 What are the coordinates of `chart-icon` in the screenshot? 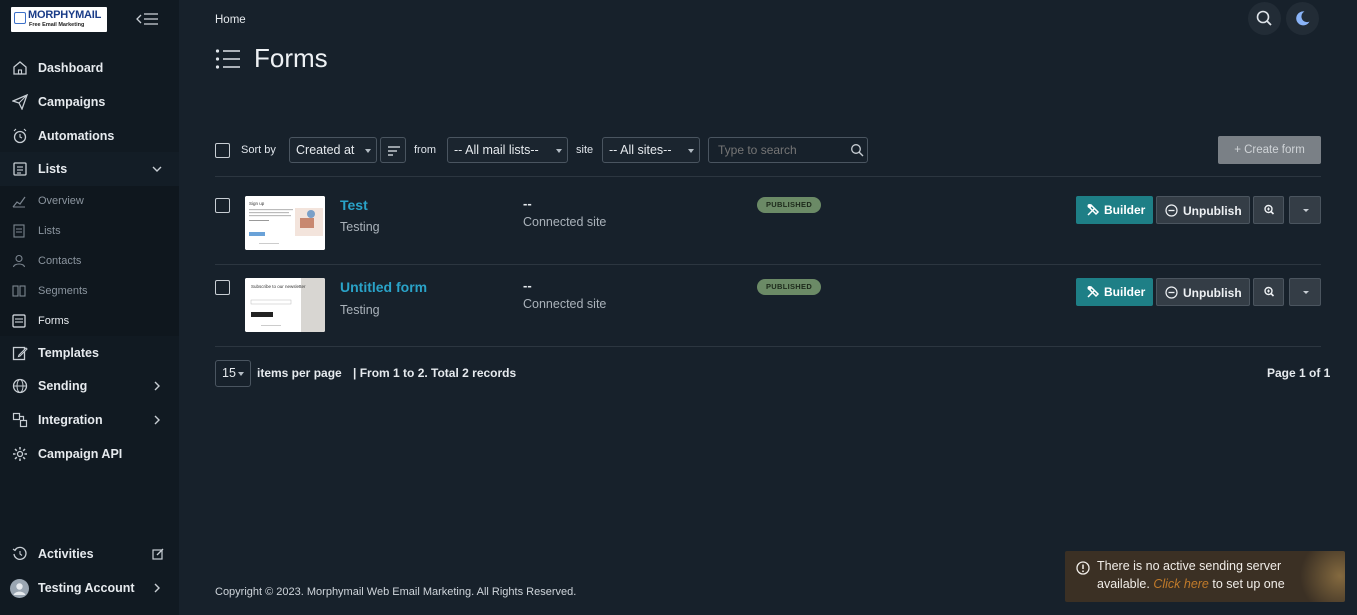 It's located at (19, 202).